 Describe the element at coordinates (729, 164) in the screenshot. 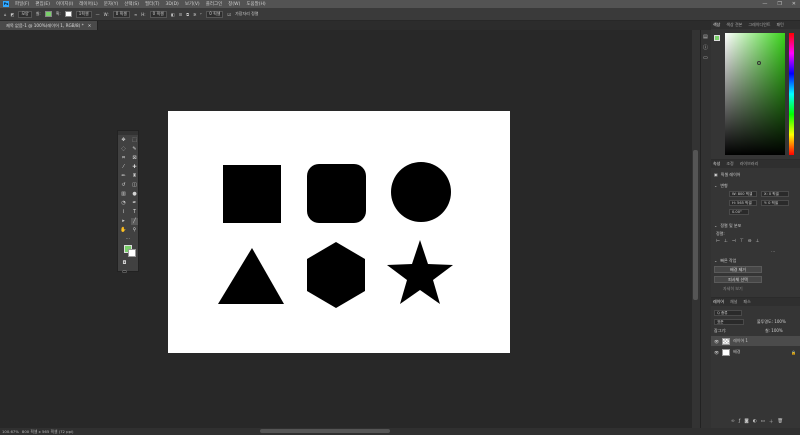

I see `tab-adjustments: 조정` at that location.